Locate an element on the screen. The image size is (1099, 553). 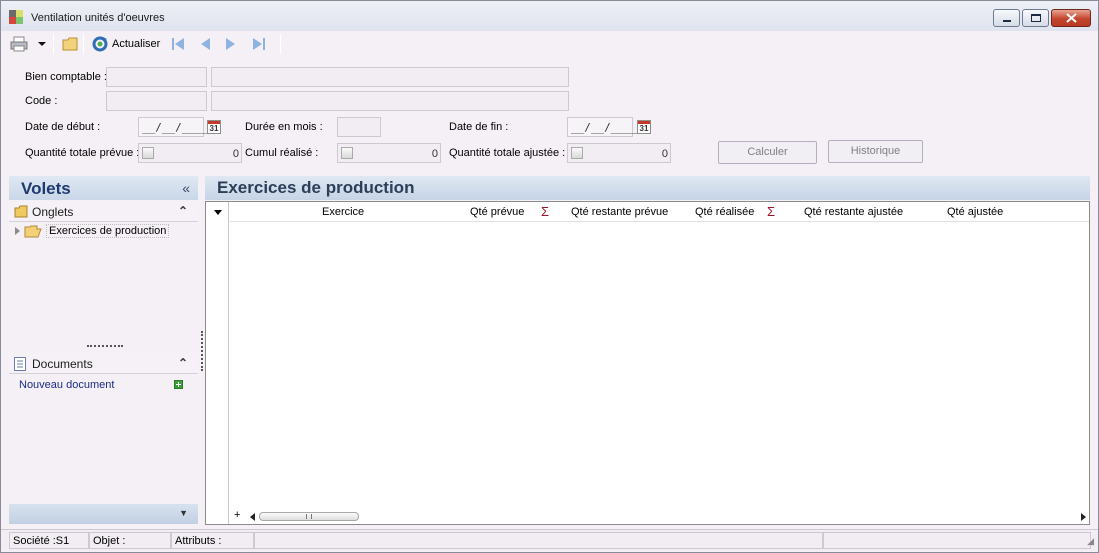
bien-comptable-name-field is located at coordinates (390, 77).